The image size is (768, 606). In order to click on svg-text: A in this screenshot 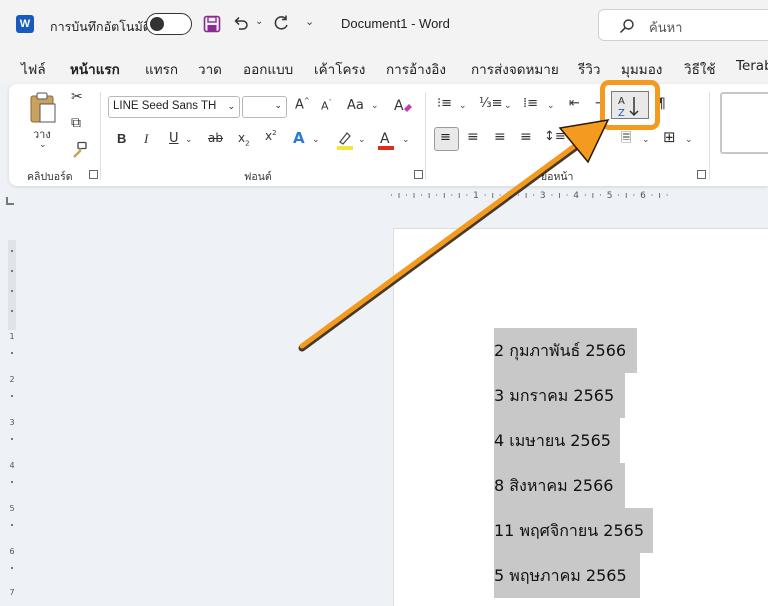, I will do `click(399, 106)`.